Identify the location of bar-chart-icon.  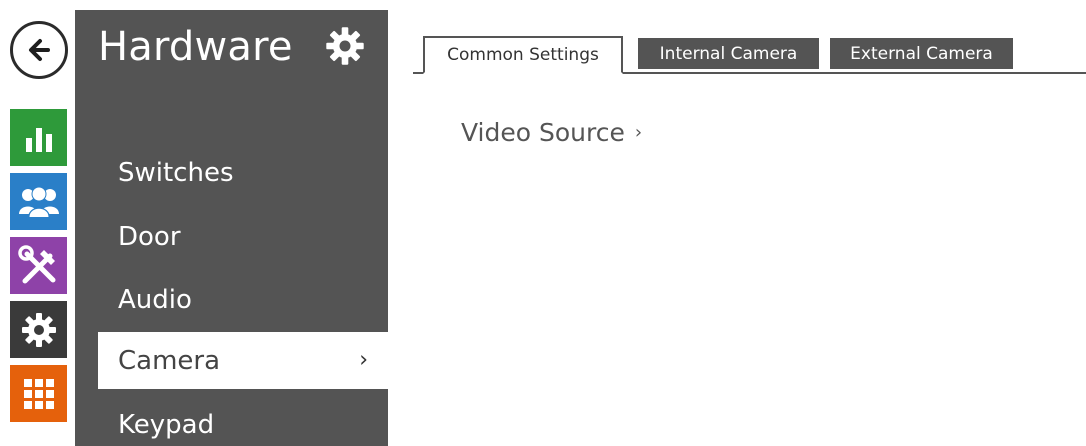
(38, 139).